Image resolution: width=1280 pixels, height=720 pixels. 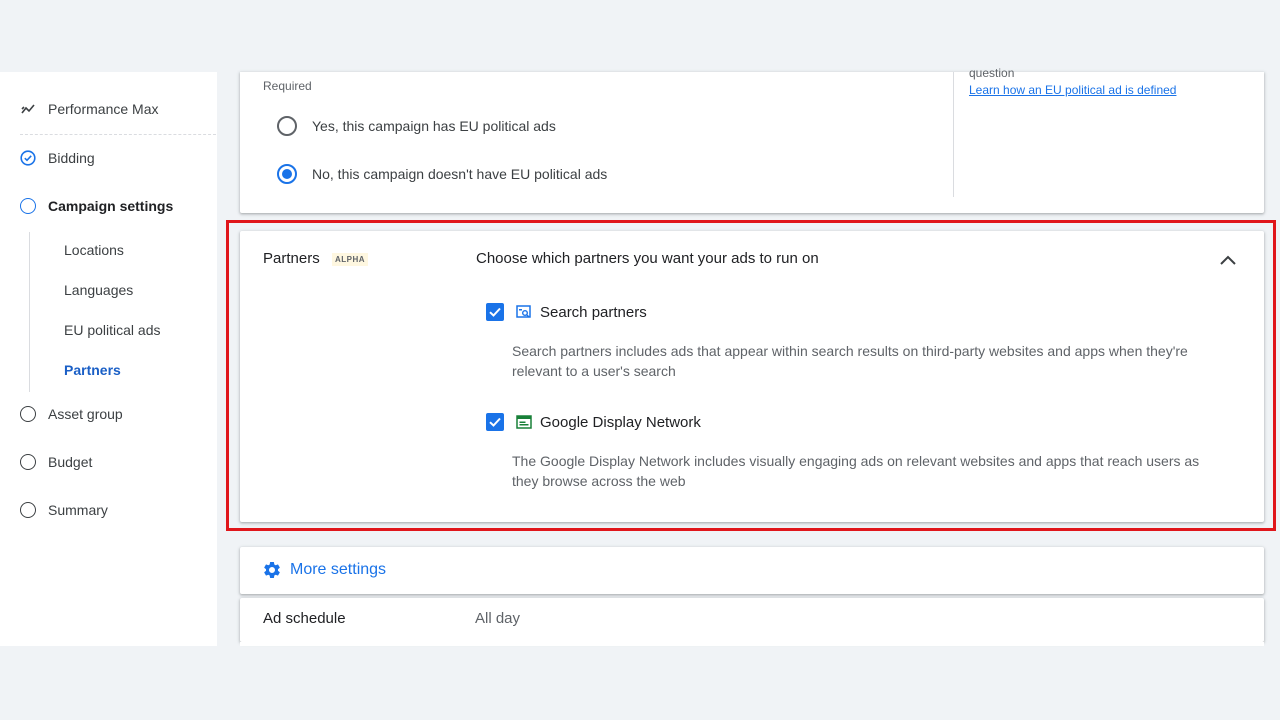 I want to click on radio-label: Yes, this campaign has EU political ads, so click(x=434, y=126).